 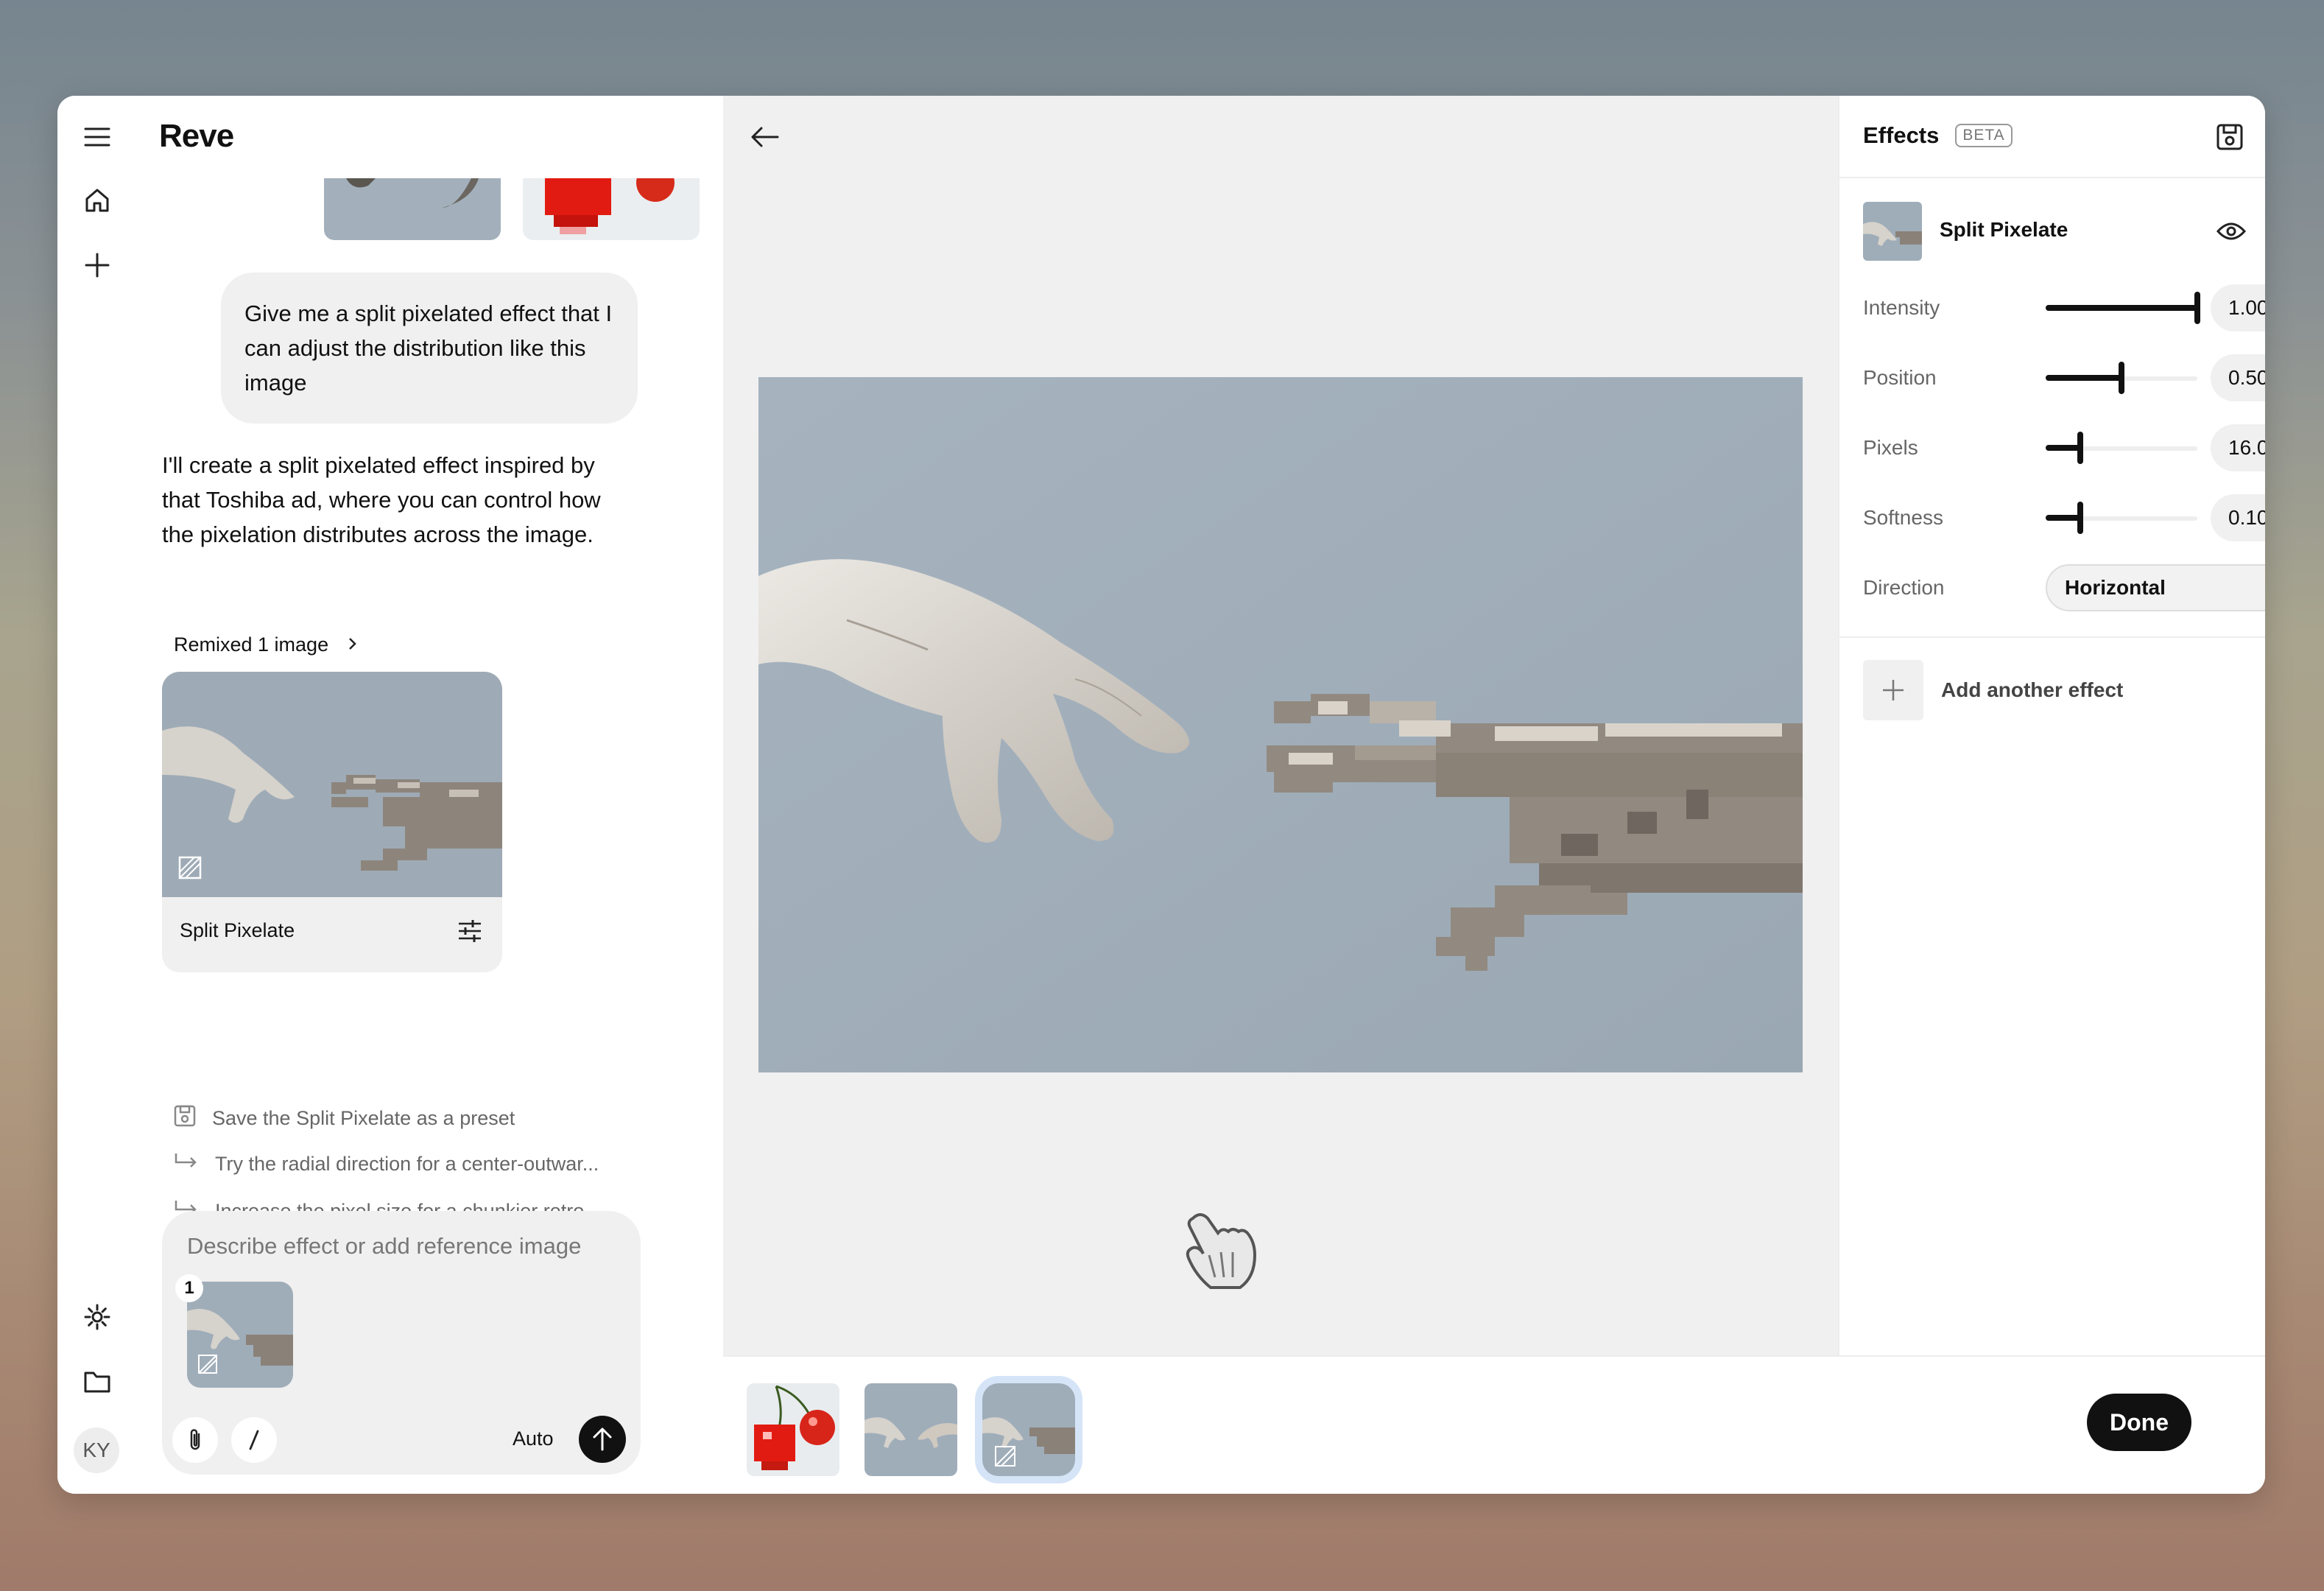 What do you see at coordinates (2139, 1422) in the screenshot?
I see `done-button: Done` at bounding box center [2139, 1422].